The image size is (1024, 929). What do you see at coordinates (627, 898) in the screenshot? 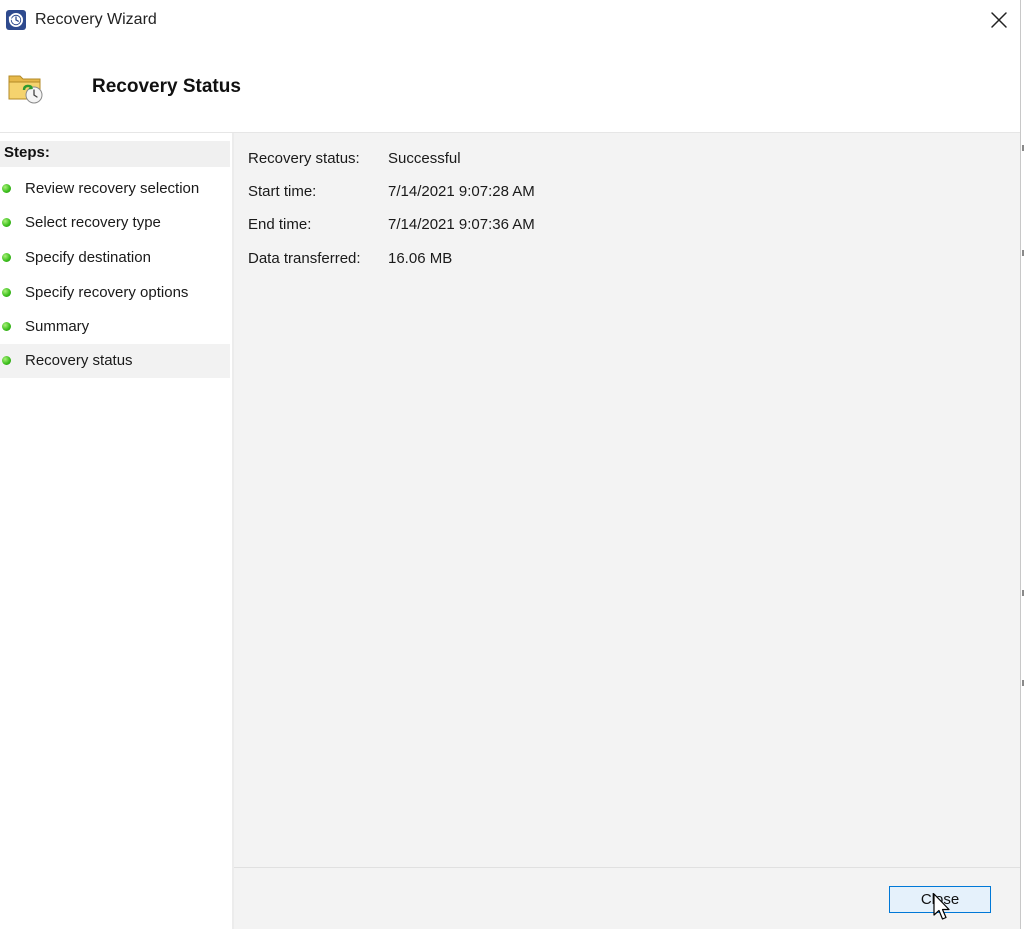
I see `wizard-footer: Close` at bounding box center [627, 898].